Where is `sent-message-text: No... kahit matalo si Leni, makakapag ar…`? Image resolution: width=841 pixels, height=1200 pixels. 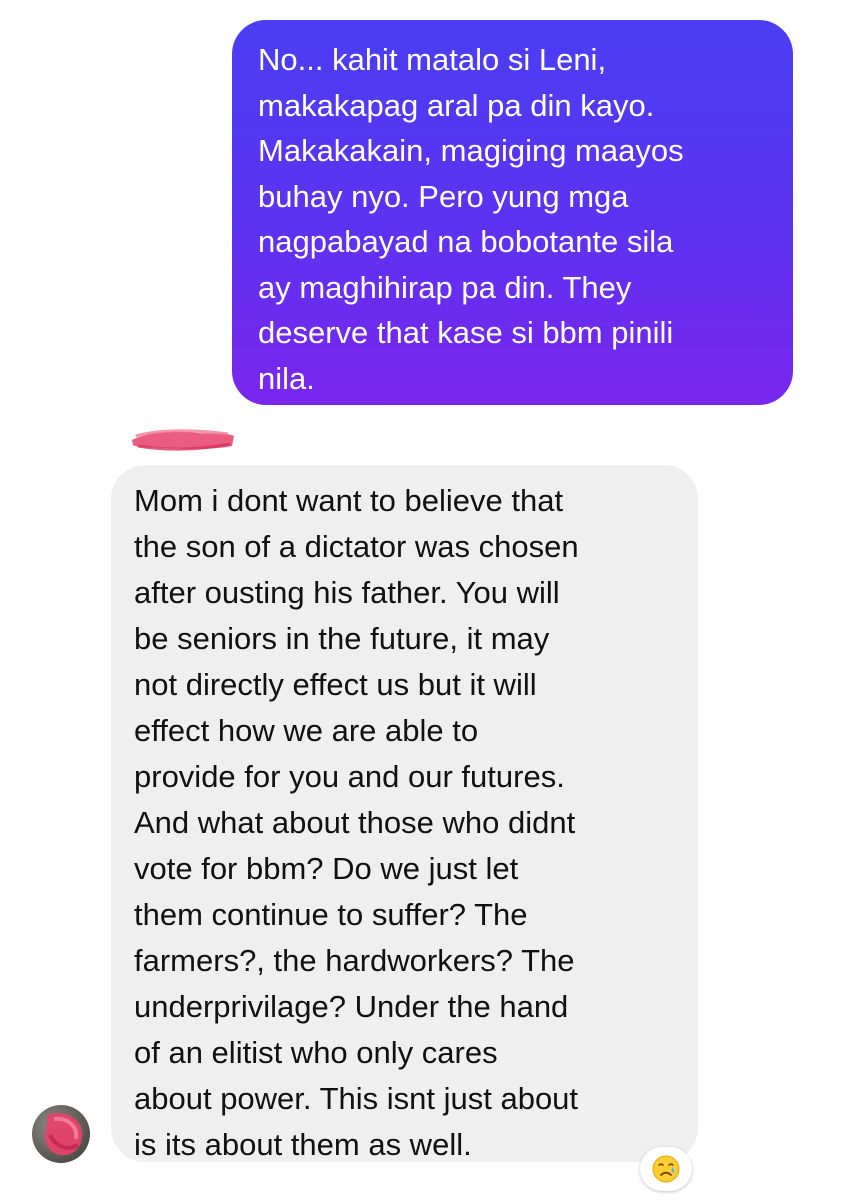 sent-message-text: No... kahit matalo si Leni, makakapag ar… is located at coordinates (471, 219).